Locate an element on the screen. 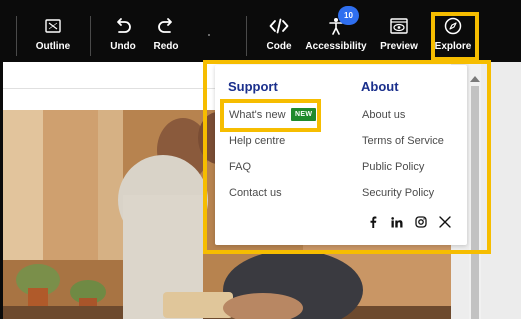 Image resolution: width=521 pixels, height=319 pixels. preview-label: Preview is located at coordinates (399, 46).